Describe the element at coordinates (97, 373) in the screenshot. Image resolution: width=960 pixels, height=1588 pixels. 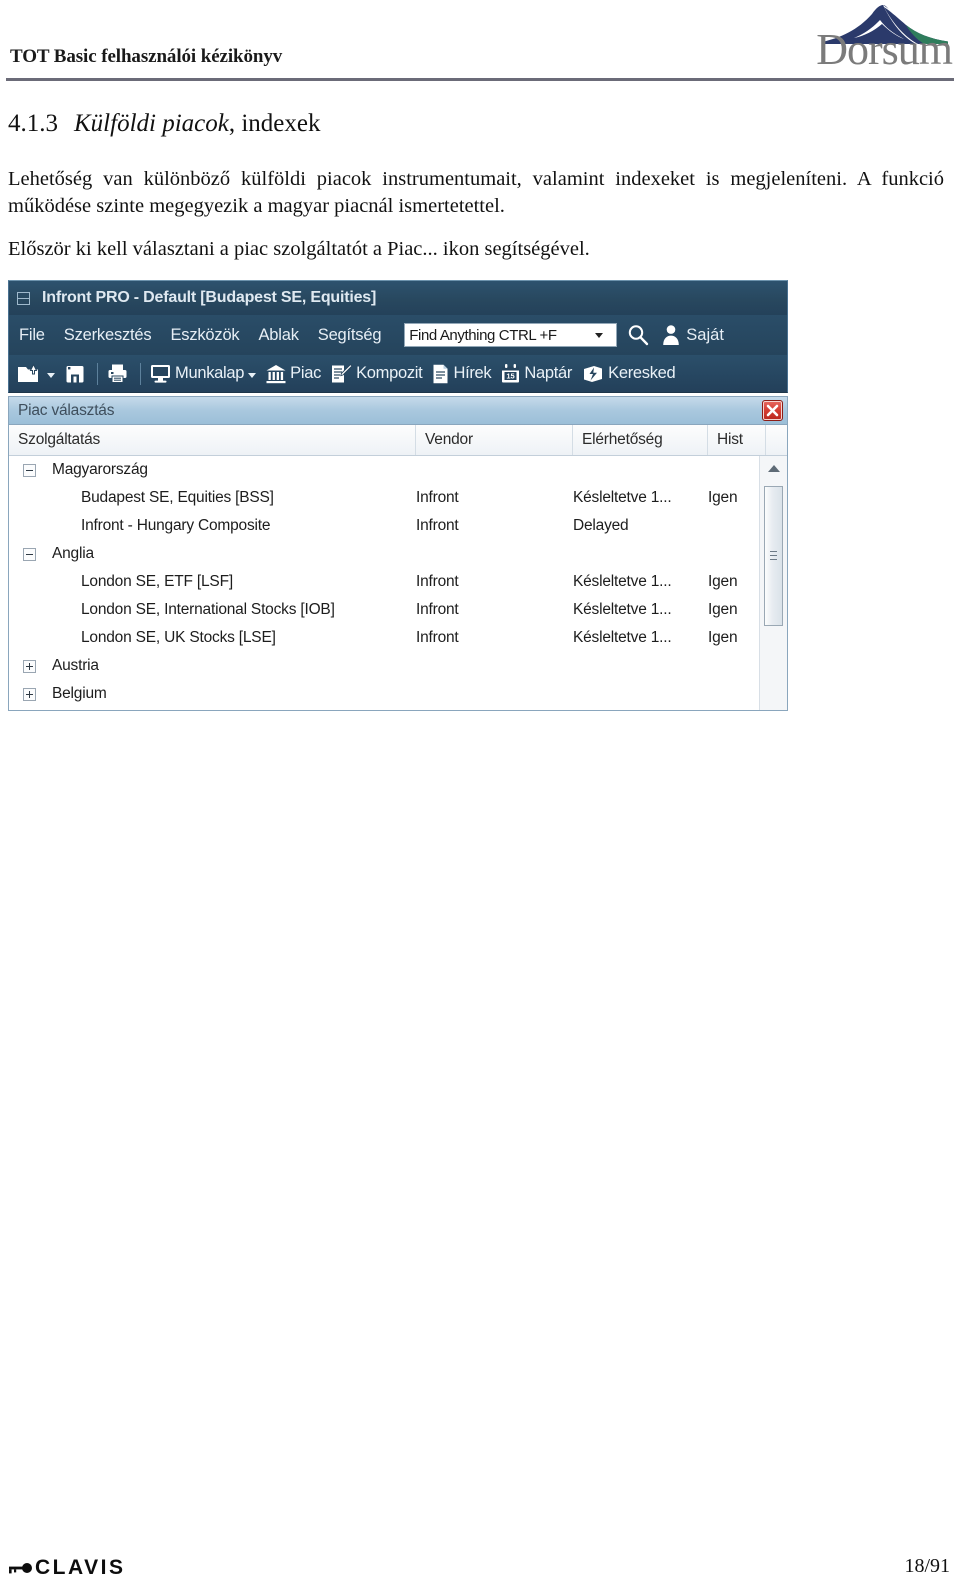
I see `toolbar-divider` at that location.